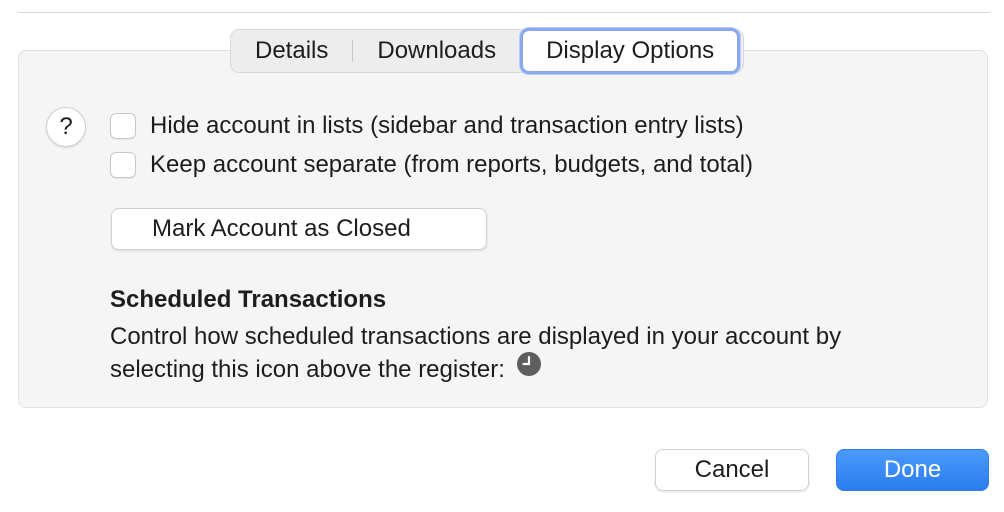 The image size is (1004, 512). Describe the element at coordinates (66, 127) in the screenshot. I see `help-button: ?` at that location.